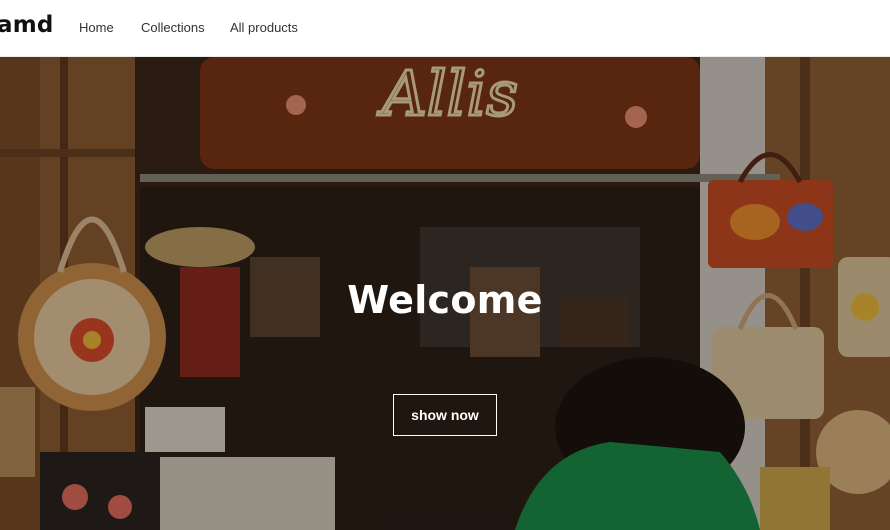 Image resolution: width=890 pixels, height=530 pixels. I want to click on nav-collections-link: Collections, so click(173, 27).